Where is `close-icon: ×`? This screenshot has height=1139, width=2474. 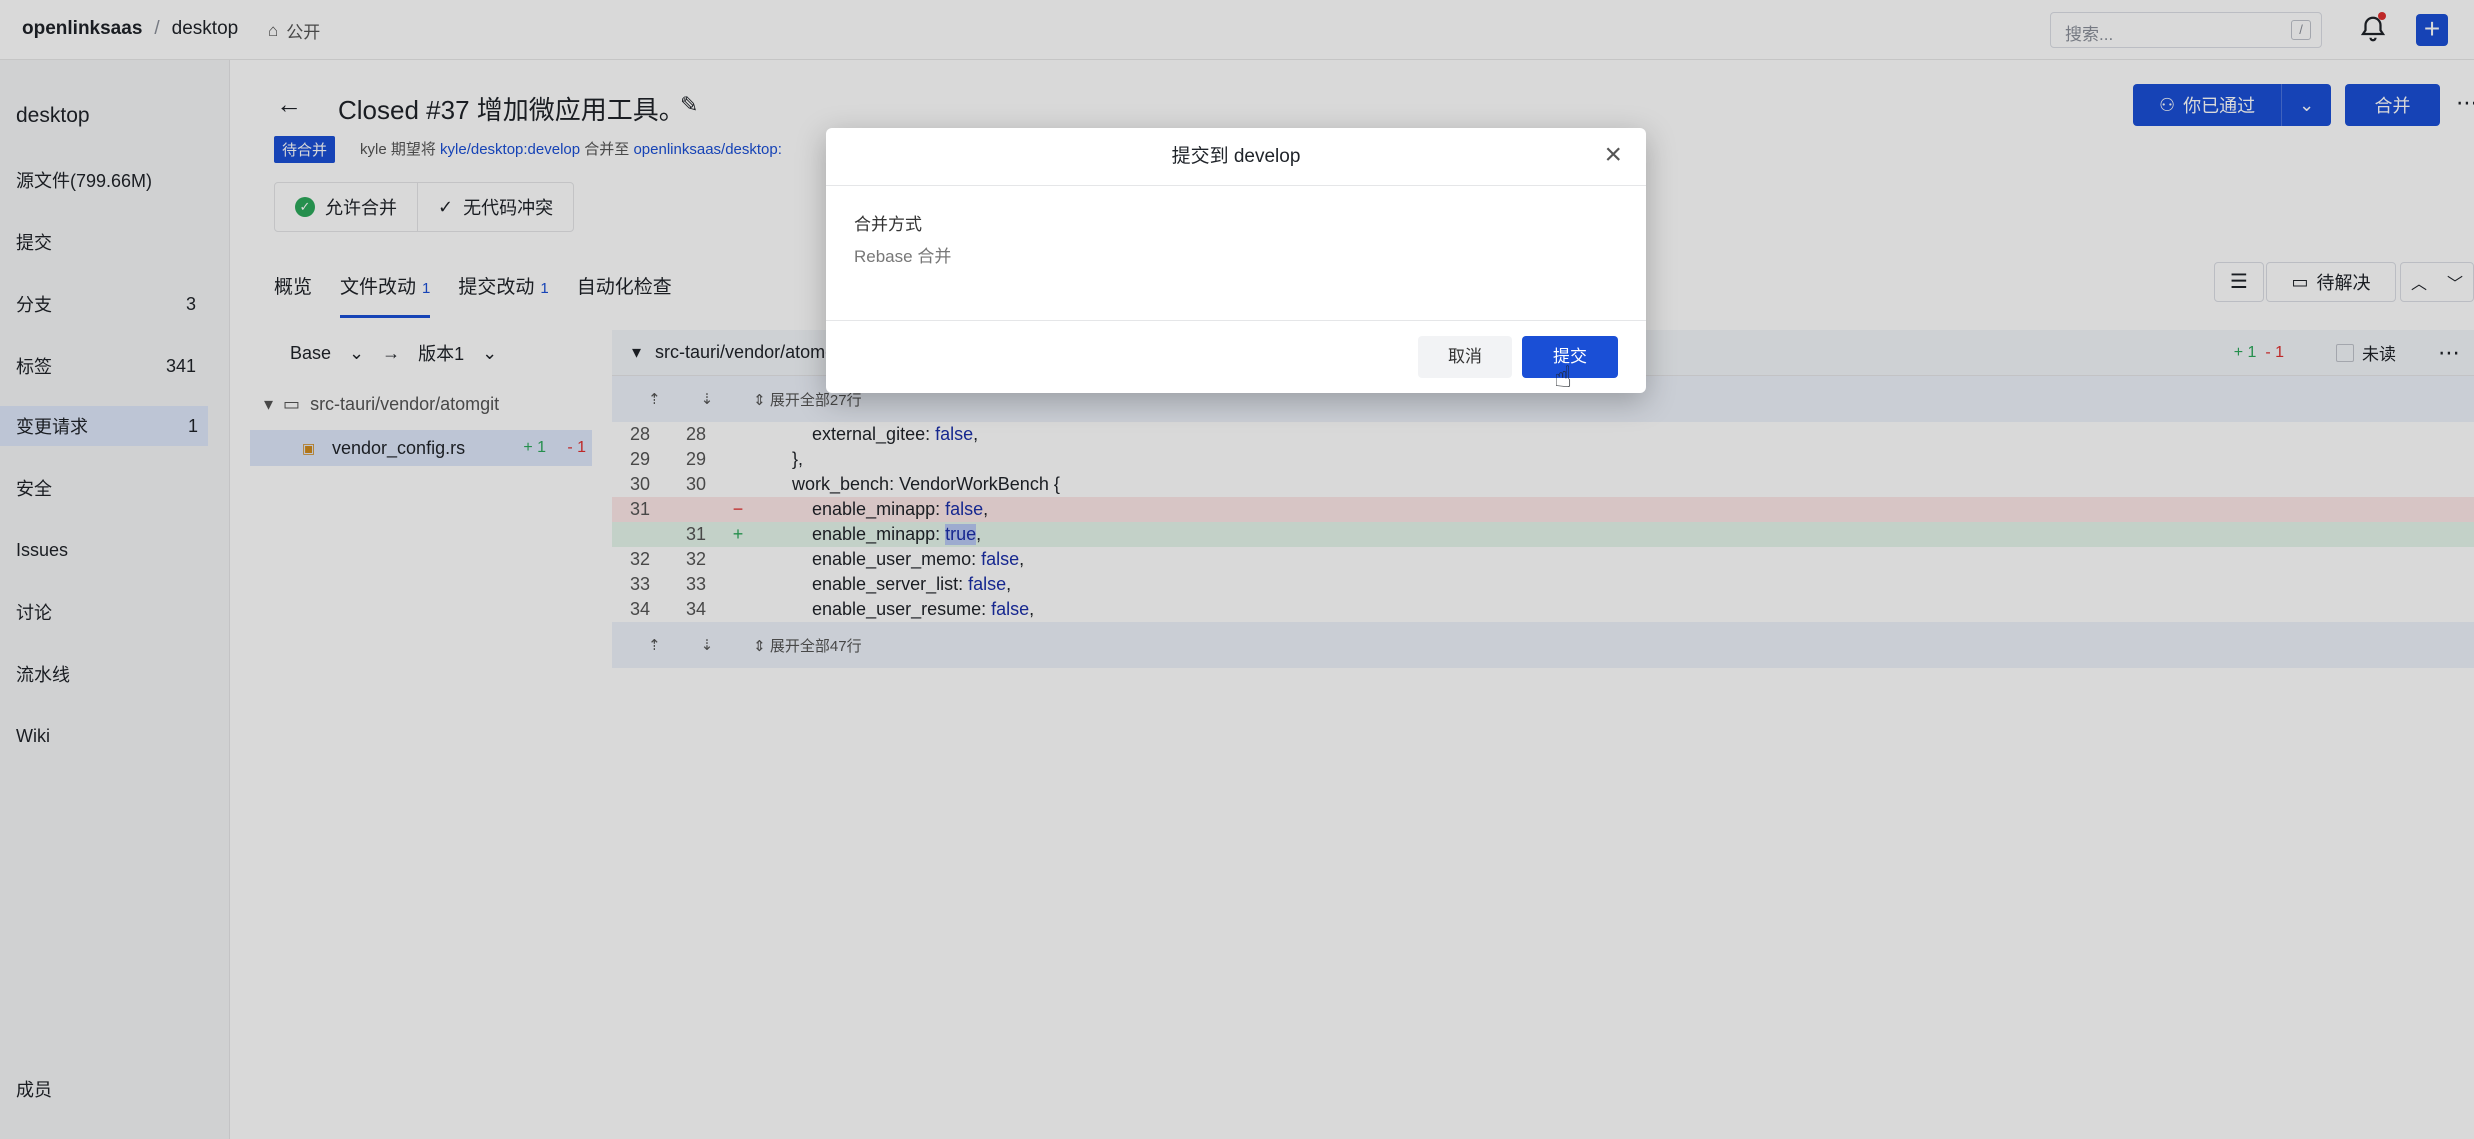
close-icon: × is located at coordinates (1613, 155).